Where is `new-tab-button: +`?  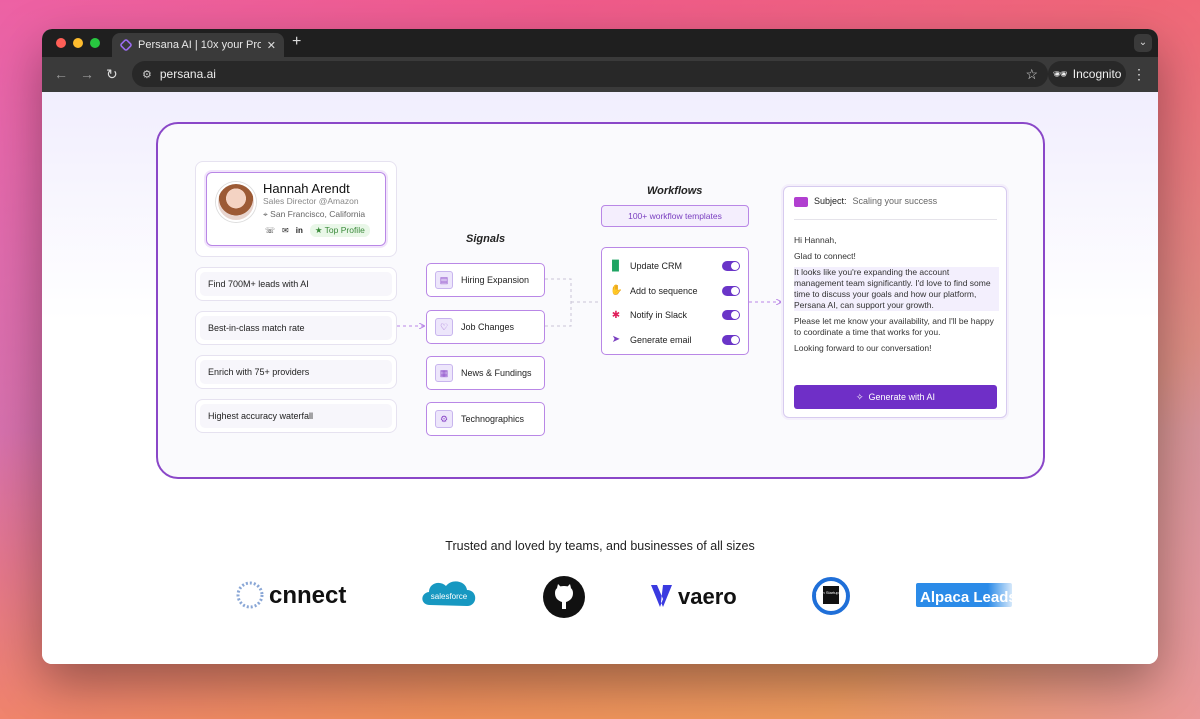 new-tab-button: + is located at coordinates (296, 42).